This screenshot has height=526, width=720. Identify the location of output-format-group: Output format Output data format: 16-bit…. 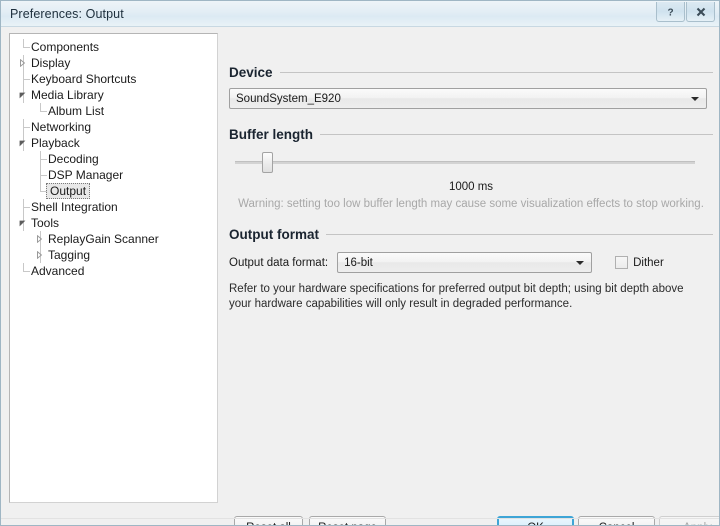
(471, 268).